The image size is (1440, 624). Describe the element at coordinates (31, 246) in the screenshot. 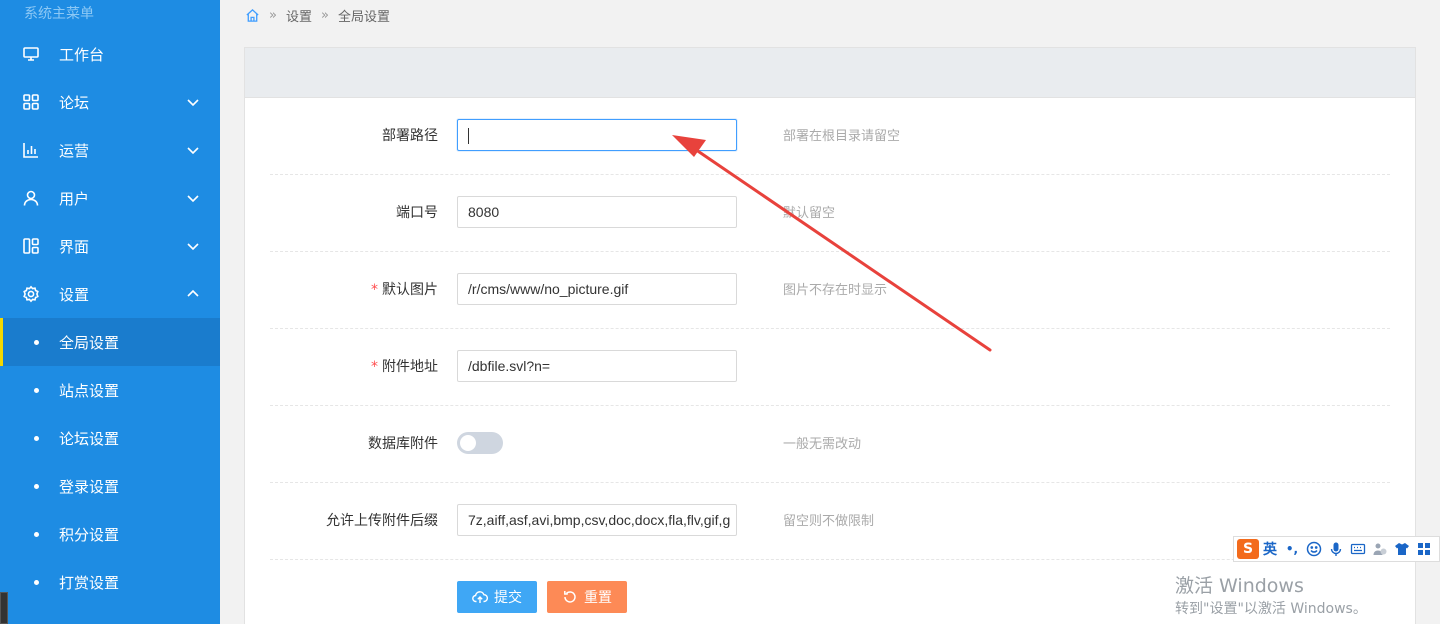

I see `layout-icon` at that location.